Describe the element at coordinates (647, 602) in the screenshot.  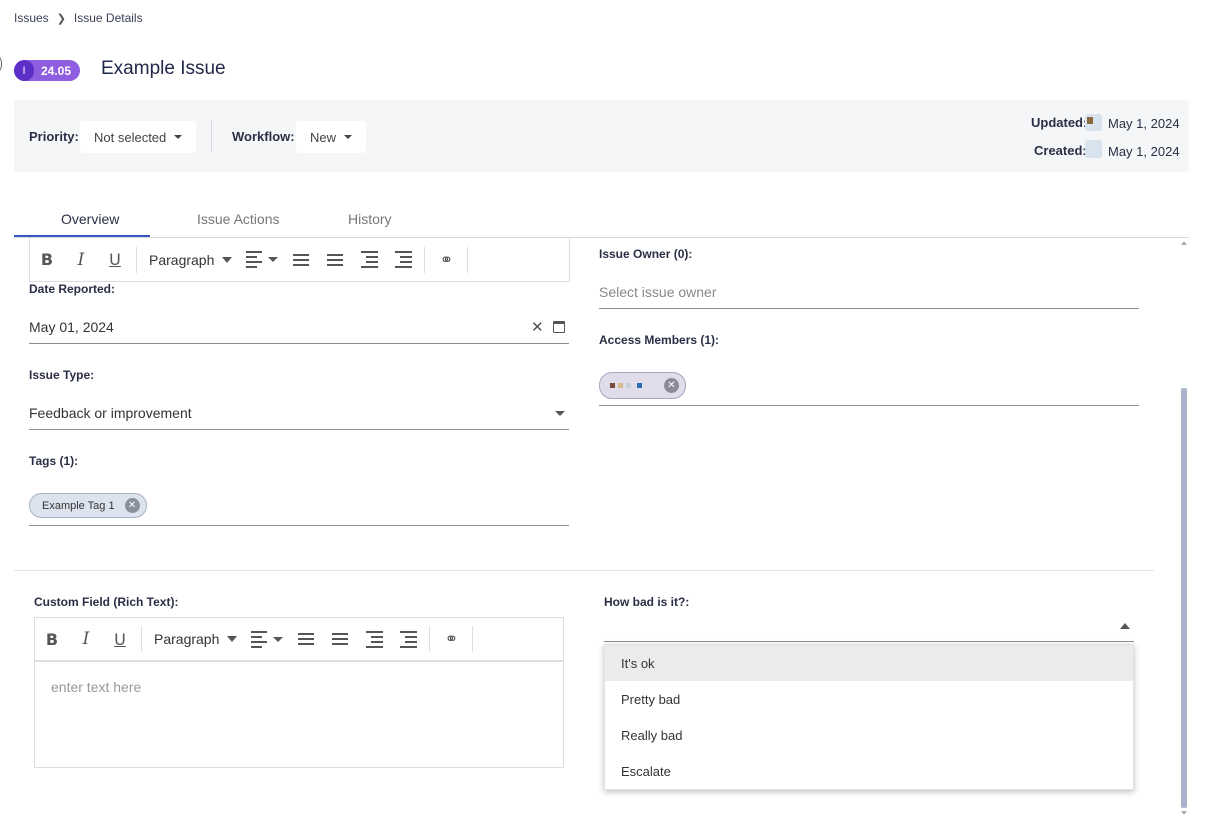
I see `how-bad-label: How bad is it?:` at that location.